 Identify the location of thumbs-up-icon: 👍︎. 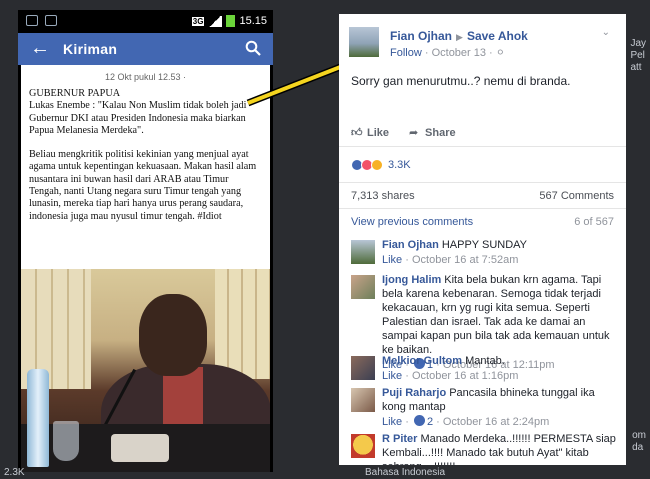
(357, 133).